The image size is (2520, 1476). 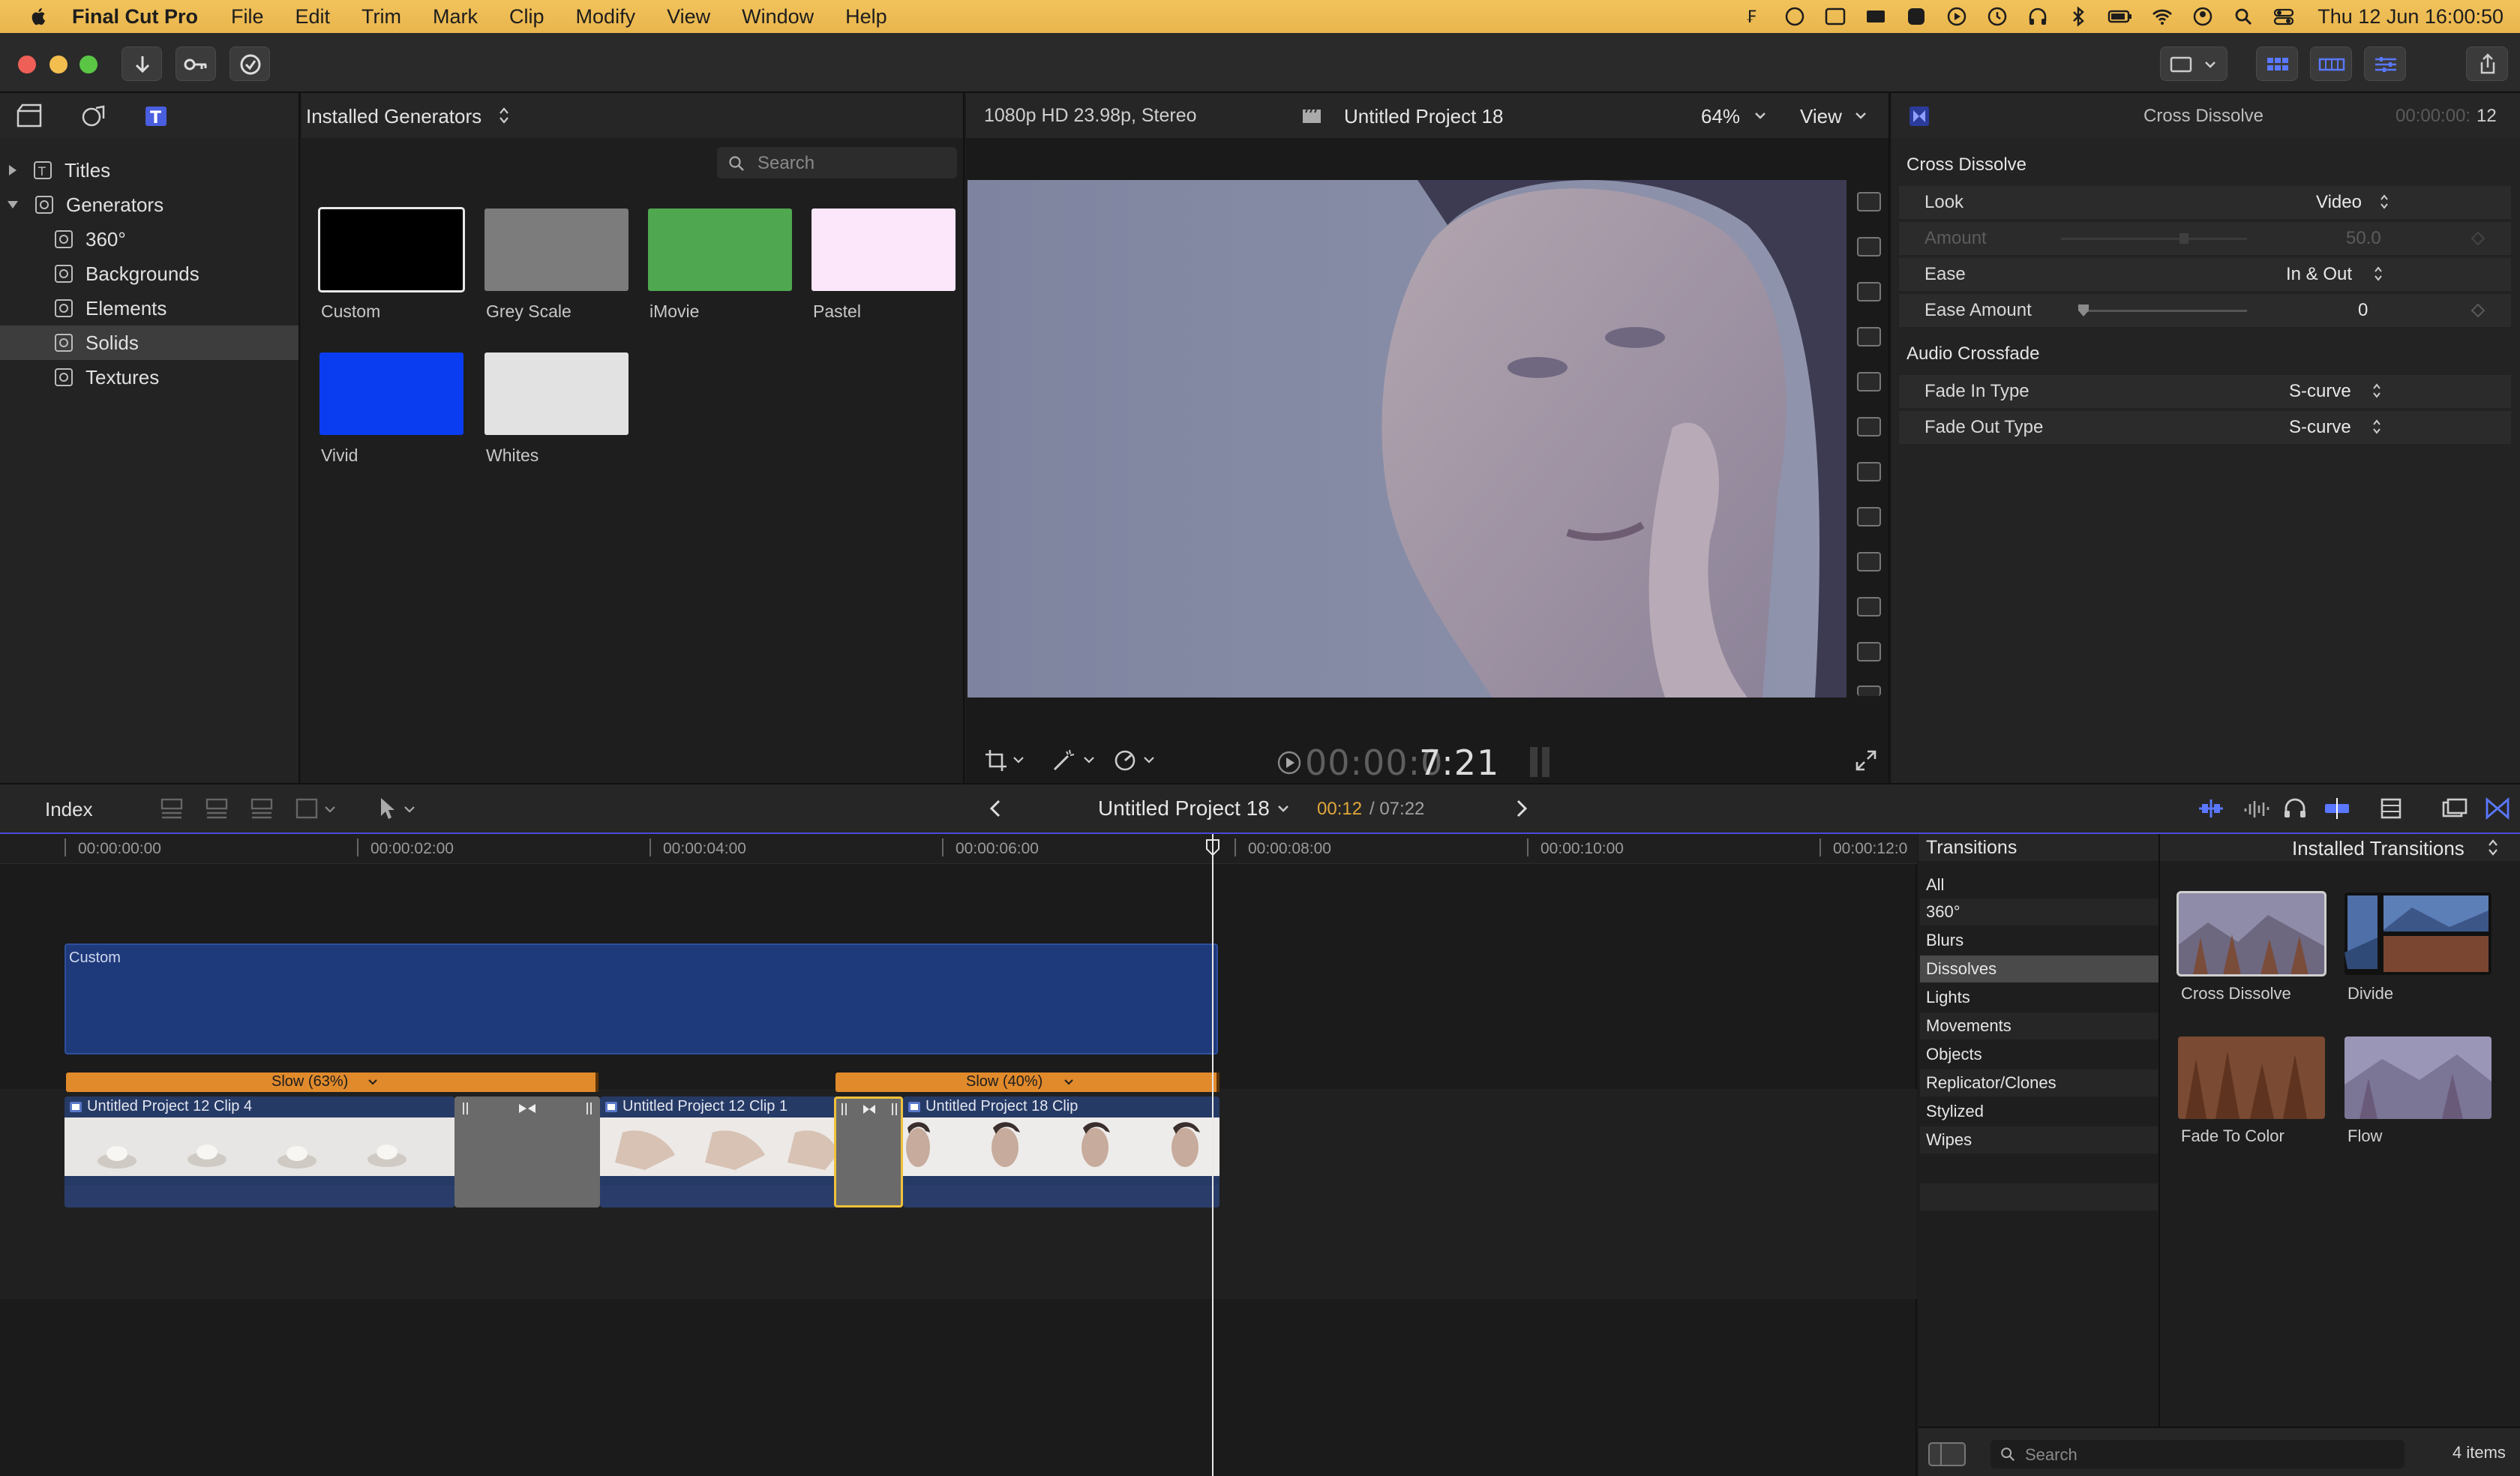 I want to click on playhead, so click(x=1213, y=1155).